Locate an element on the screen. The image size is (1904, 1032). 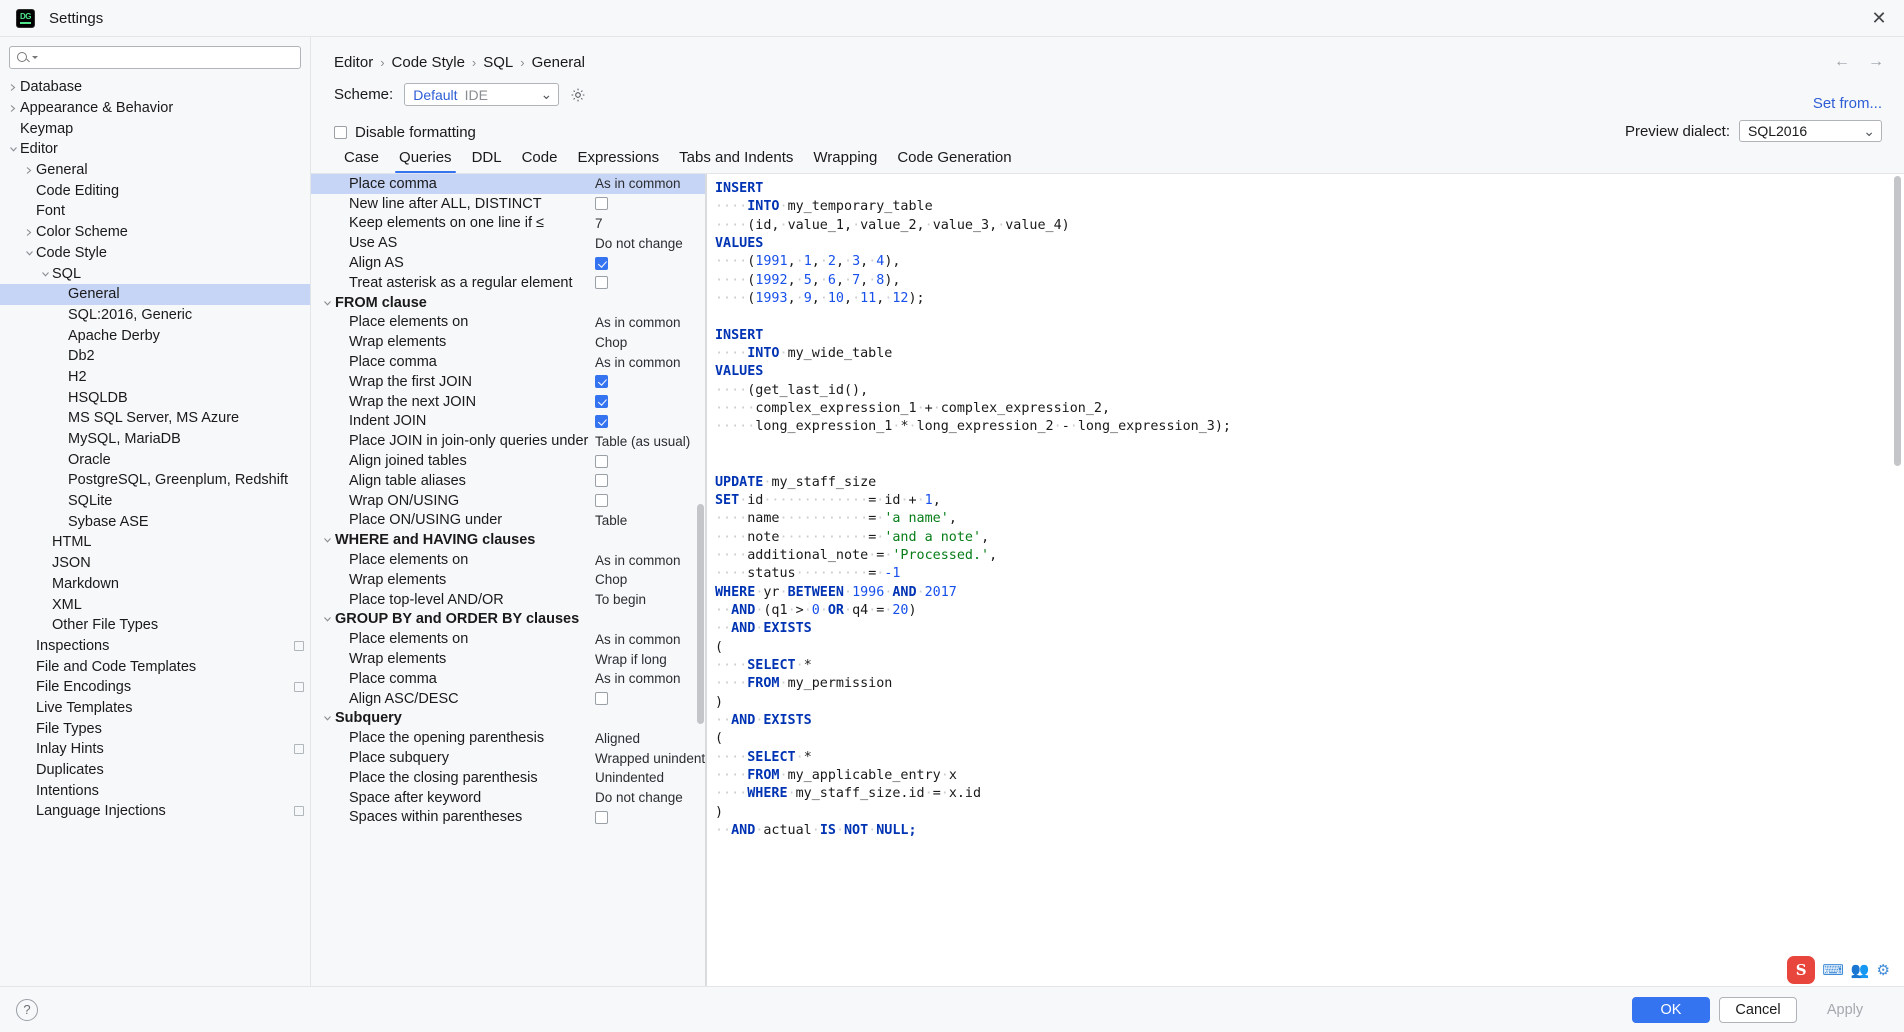
breadcrumb-item: Editor is located at coordinates (353, 62).